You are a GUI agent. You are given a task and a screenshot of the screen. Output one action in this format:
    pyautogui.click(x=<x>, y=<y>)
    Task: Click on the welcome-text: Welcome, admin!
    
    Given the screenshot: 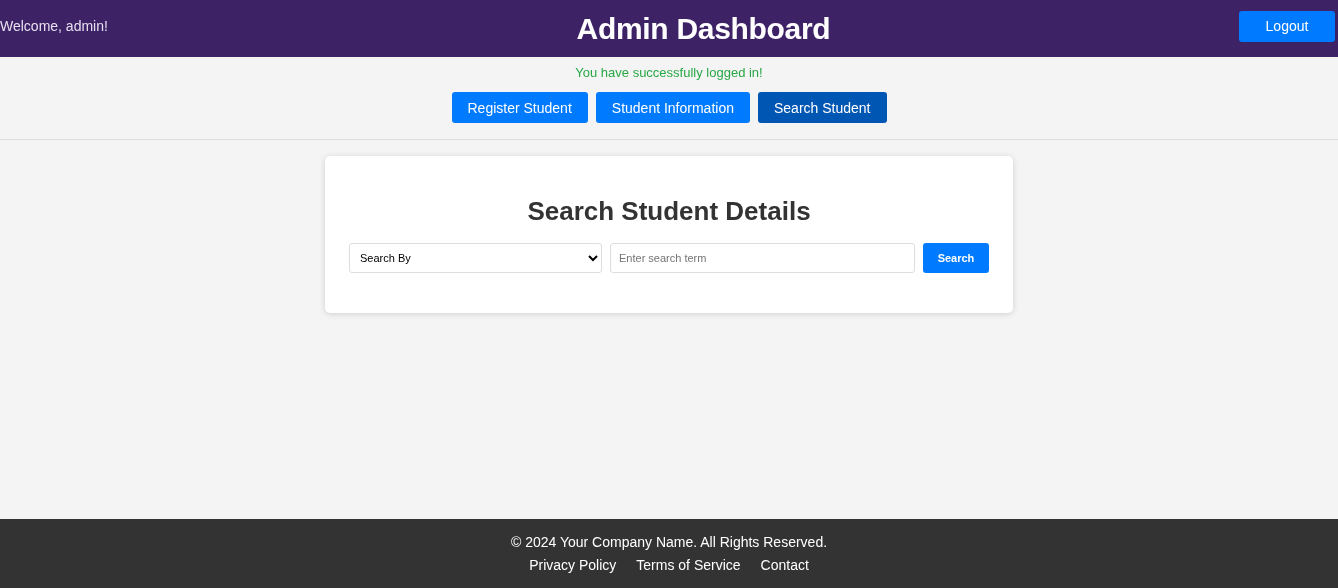 What is the action you would take?
    pyautogui.click(x=54, y=25)
    